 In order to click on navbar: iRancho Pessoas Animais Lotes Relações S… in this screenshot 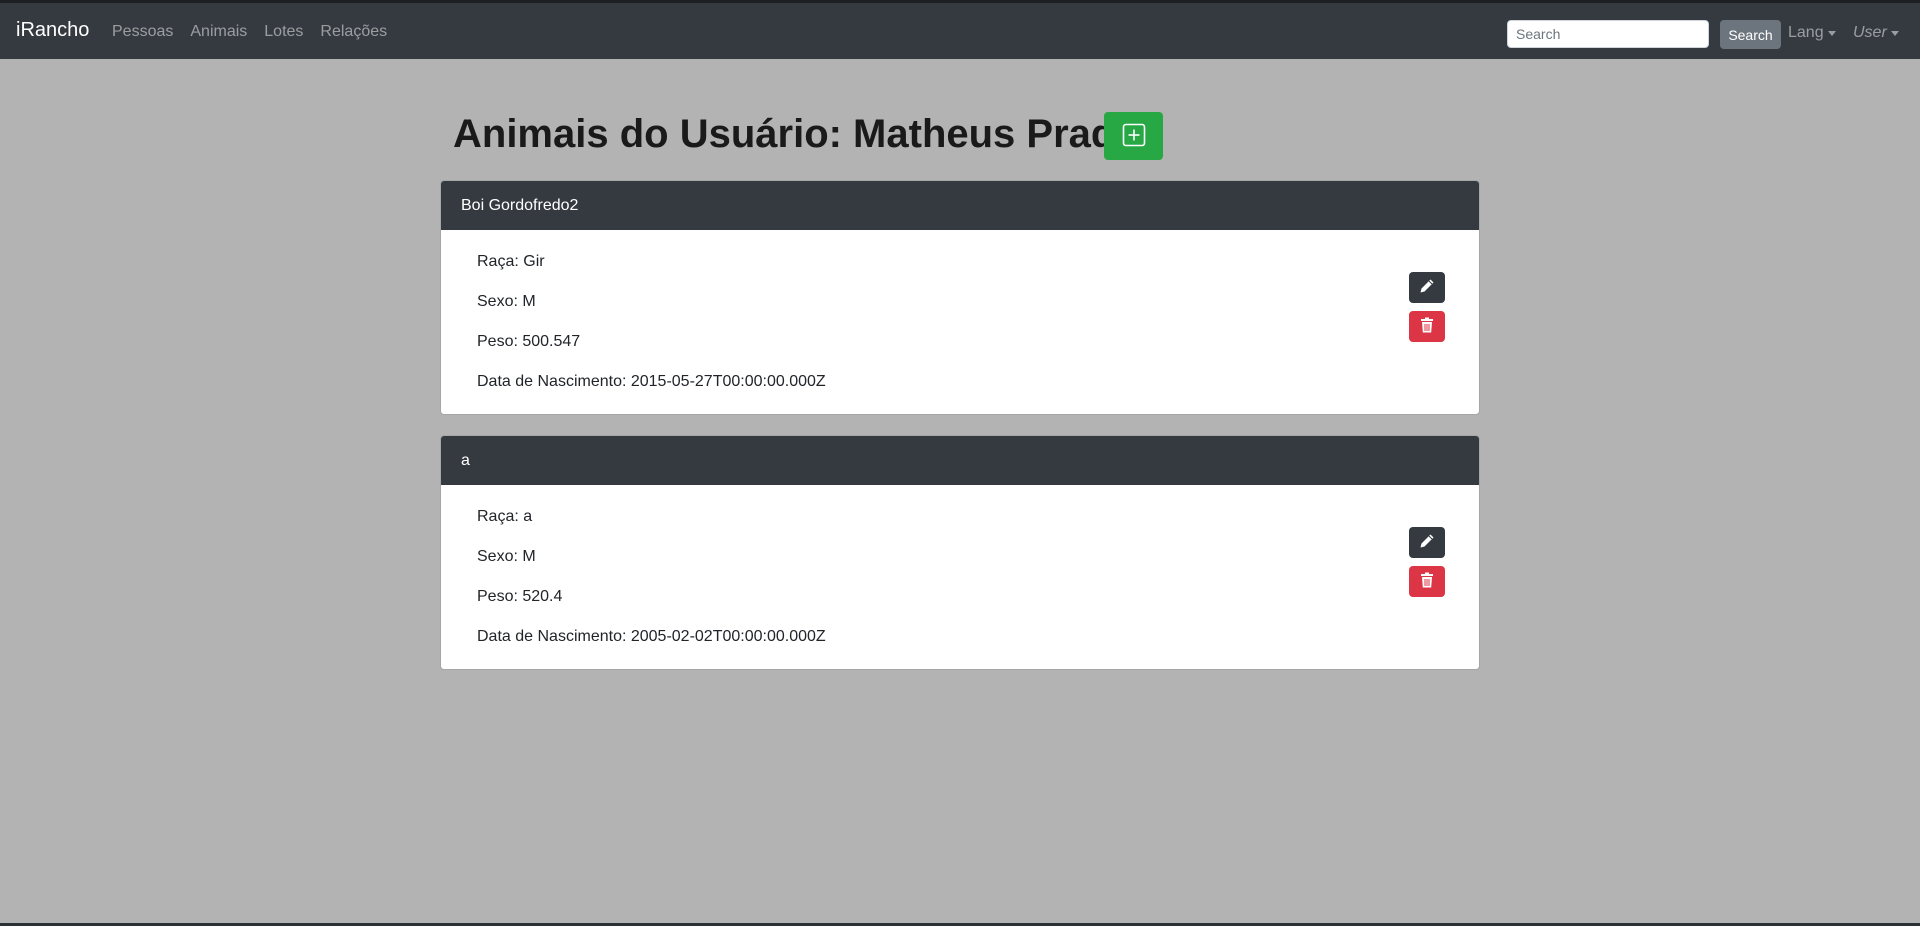, I will do `click(960, 31)`.